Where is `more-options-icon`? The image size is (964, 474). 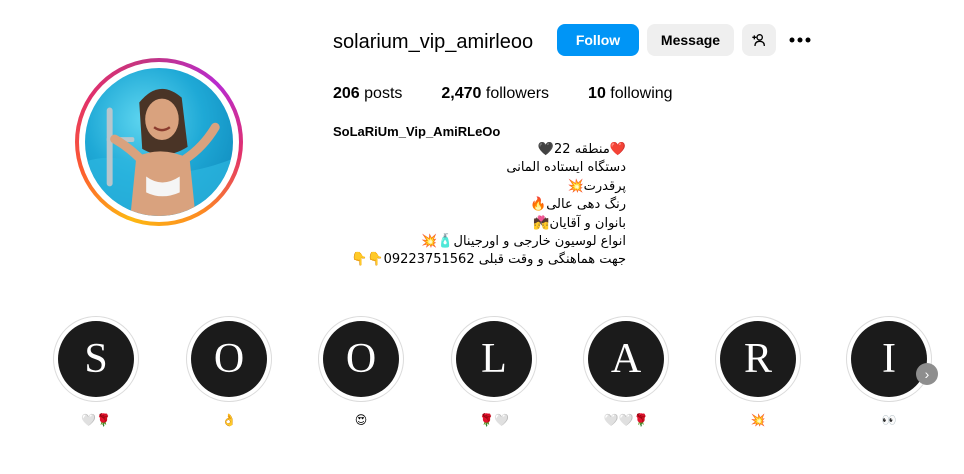 more-options-icon is located at coordinates (800, 40).